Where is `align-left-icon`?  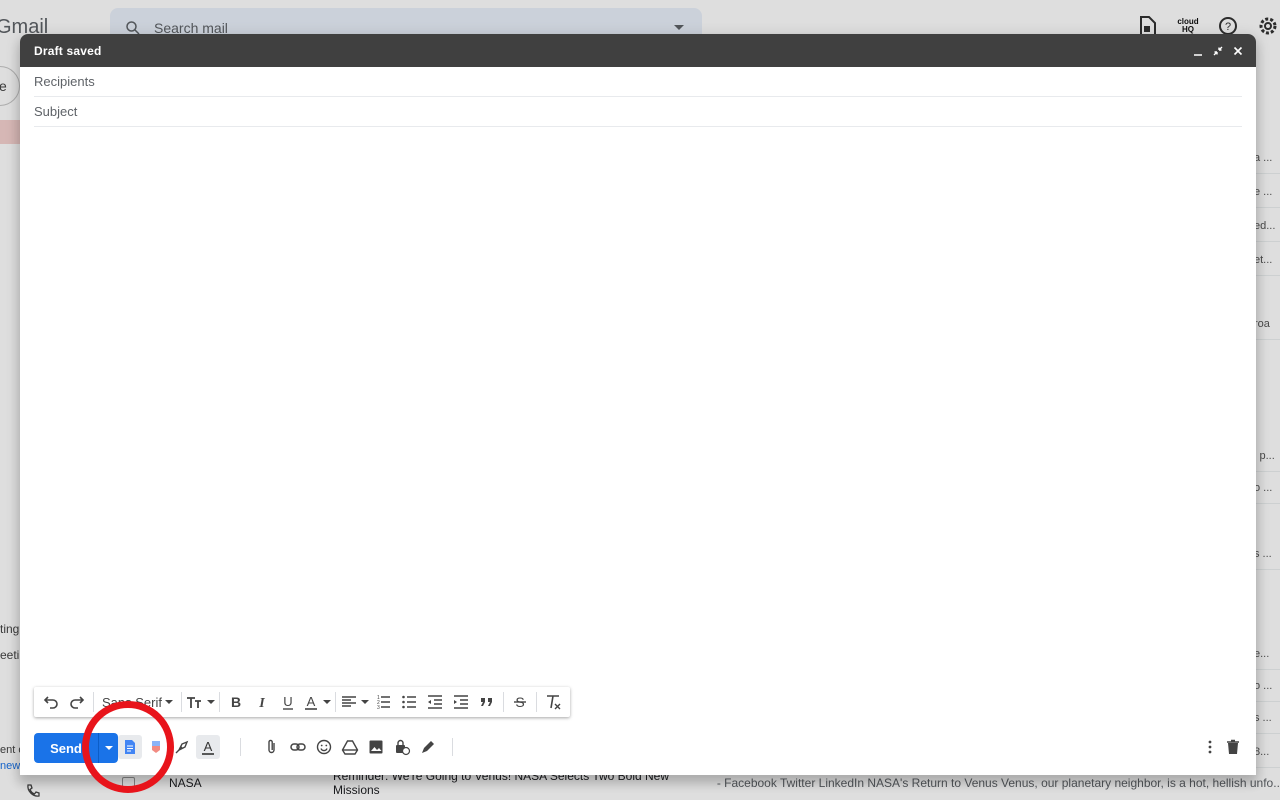 align-left-icon is located at coordinates (348, 701).